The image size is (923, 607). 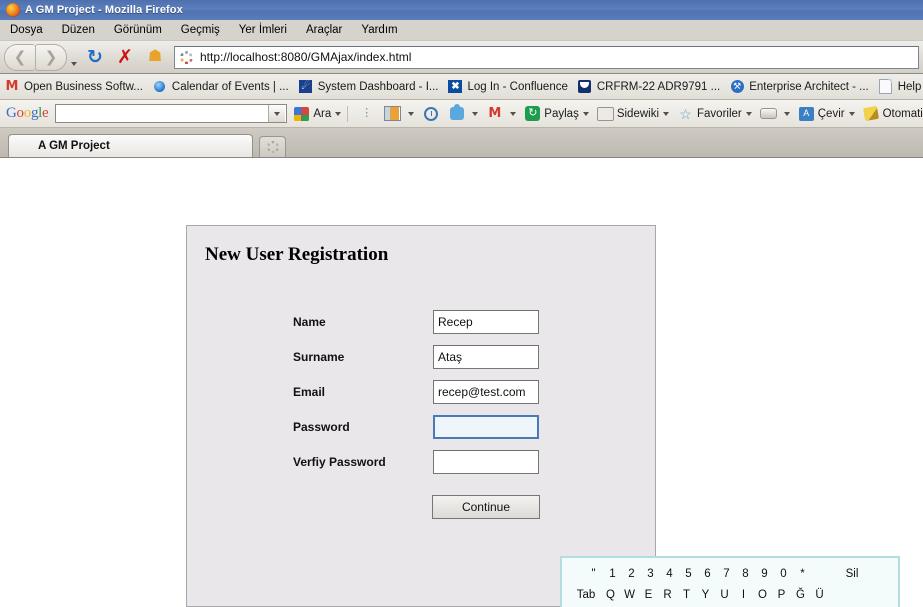 I want to click on url-bar: http://localhost:8080/GMAjax/index.html, so click(x=546, y=57).